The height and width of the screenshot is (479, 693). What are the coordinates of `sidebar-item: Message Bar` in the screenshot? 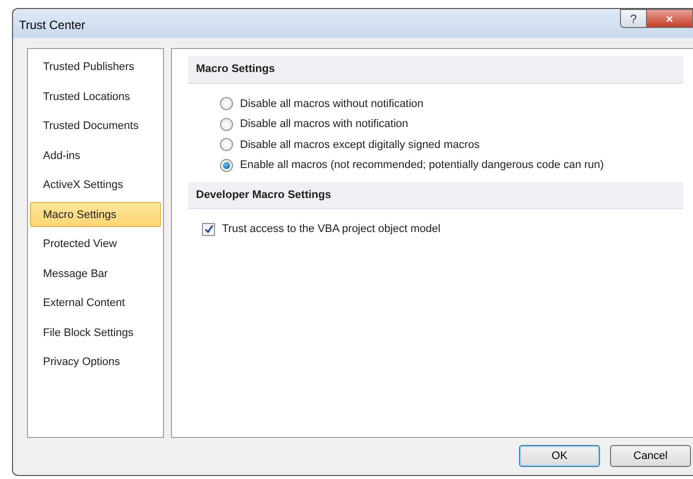 It's located at (95, 273).